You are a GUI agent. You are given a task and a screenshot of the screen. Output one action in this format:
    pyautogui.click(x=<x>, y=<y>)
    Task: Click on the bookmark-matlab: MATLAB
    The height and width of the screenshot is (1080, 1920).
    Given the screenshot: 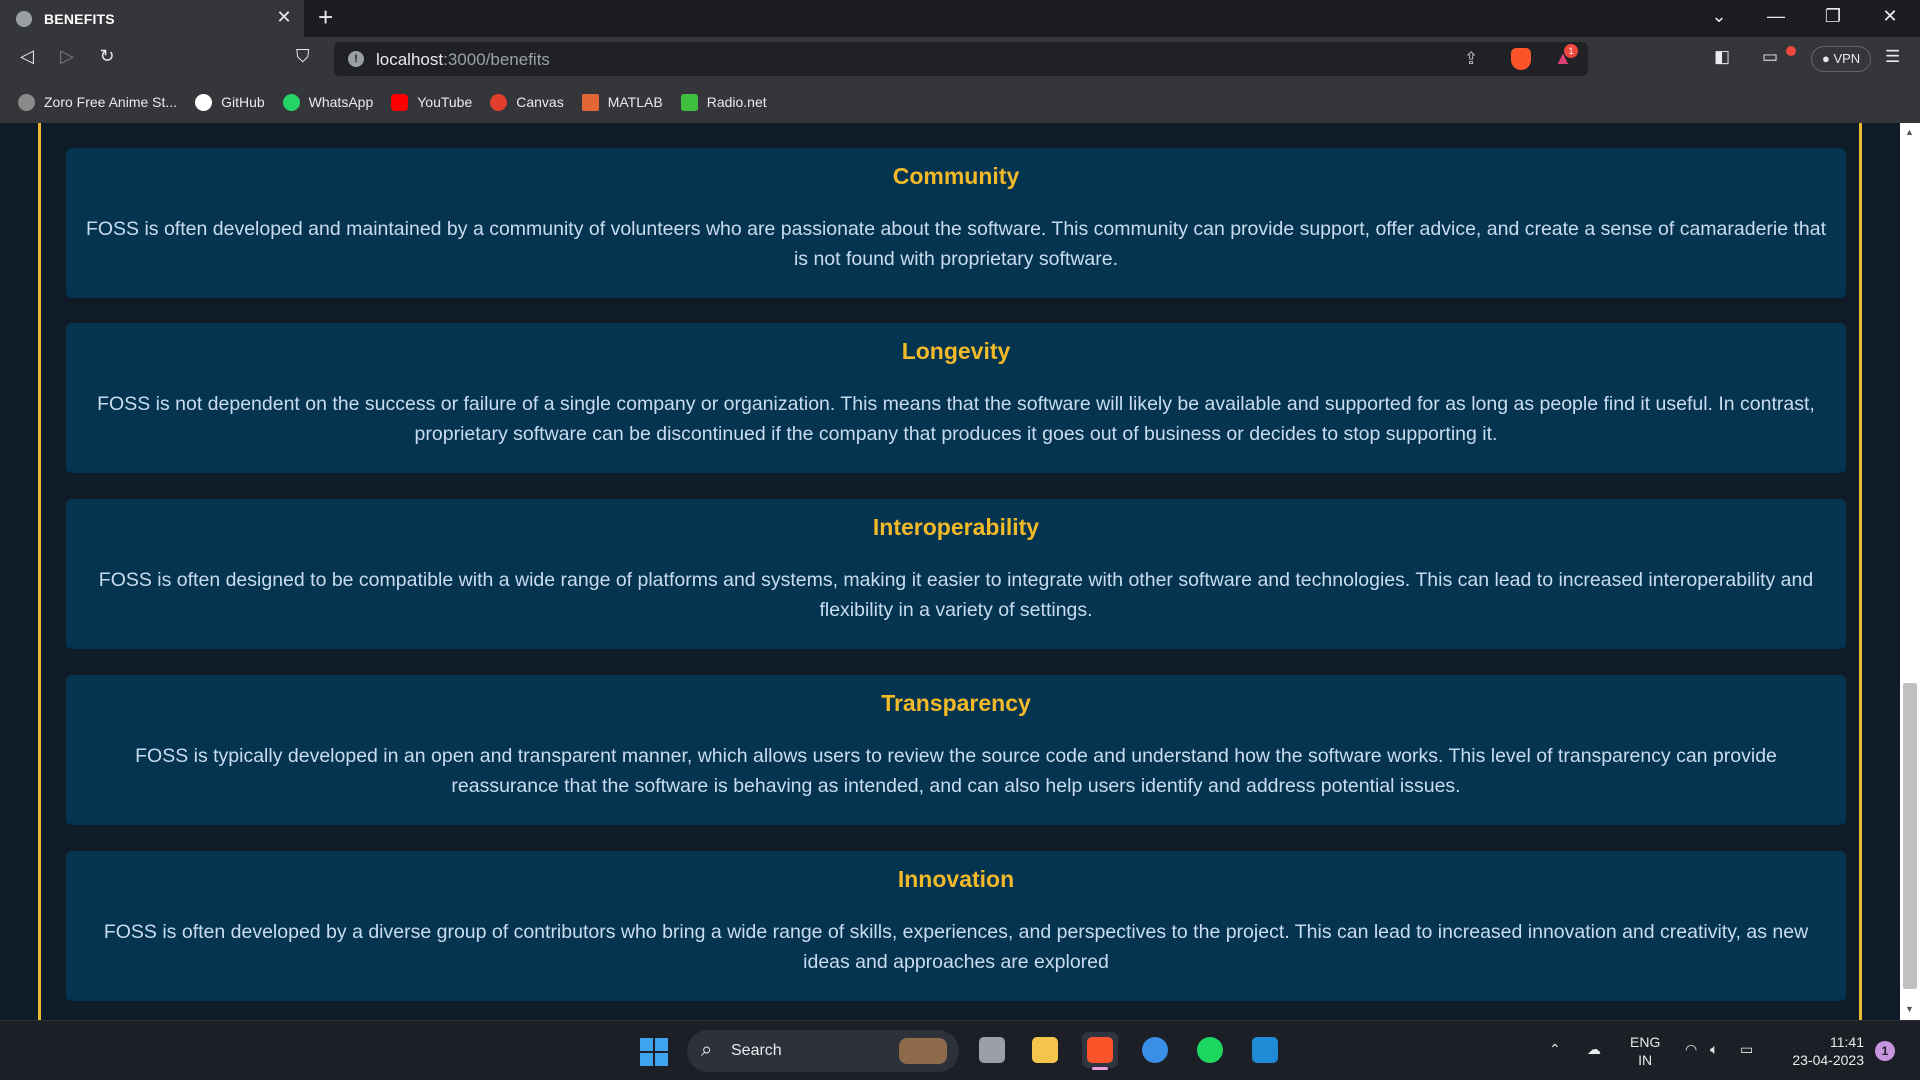 What is the action you would take?
    pyautogui.click(x=622, y=102)
    